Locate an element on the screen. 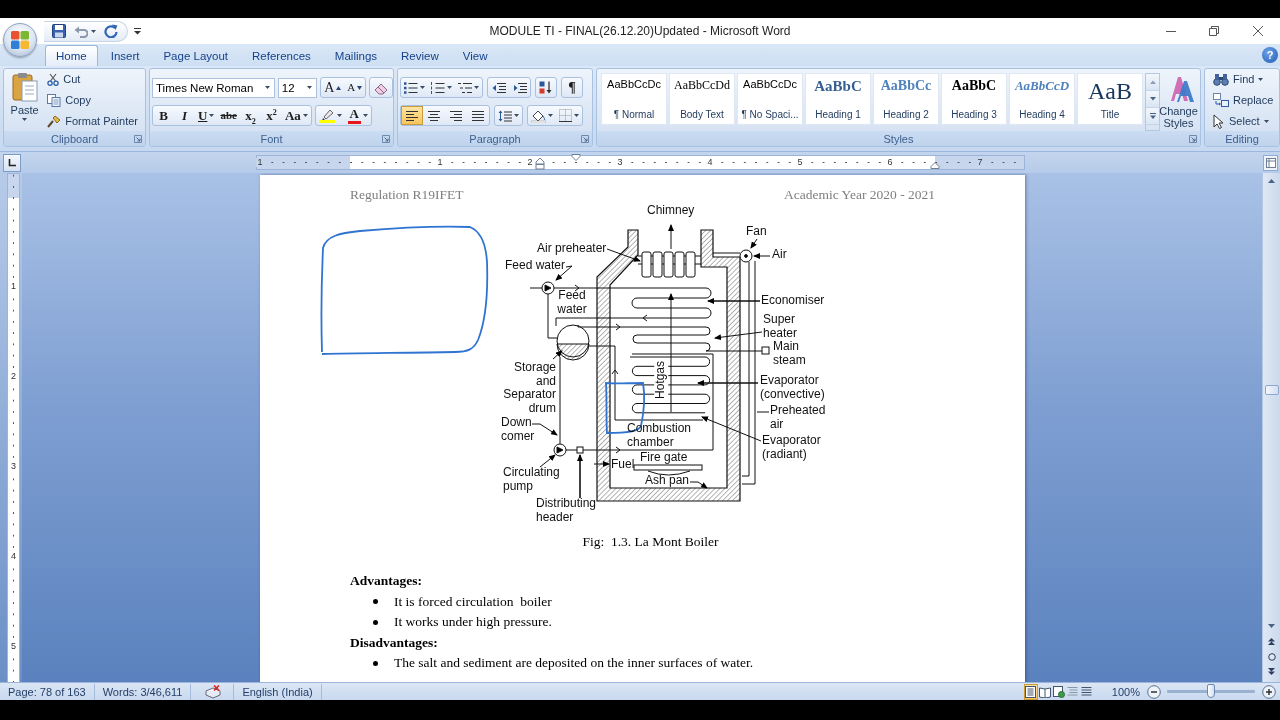 Image resolution: width=1280 pixels, height=720 pixels. language-status: English (India) is located at coordinates (277, 691).